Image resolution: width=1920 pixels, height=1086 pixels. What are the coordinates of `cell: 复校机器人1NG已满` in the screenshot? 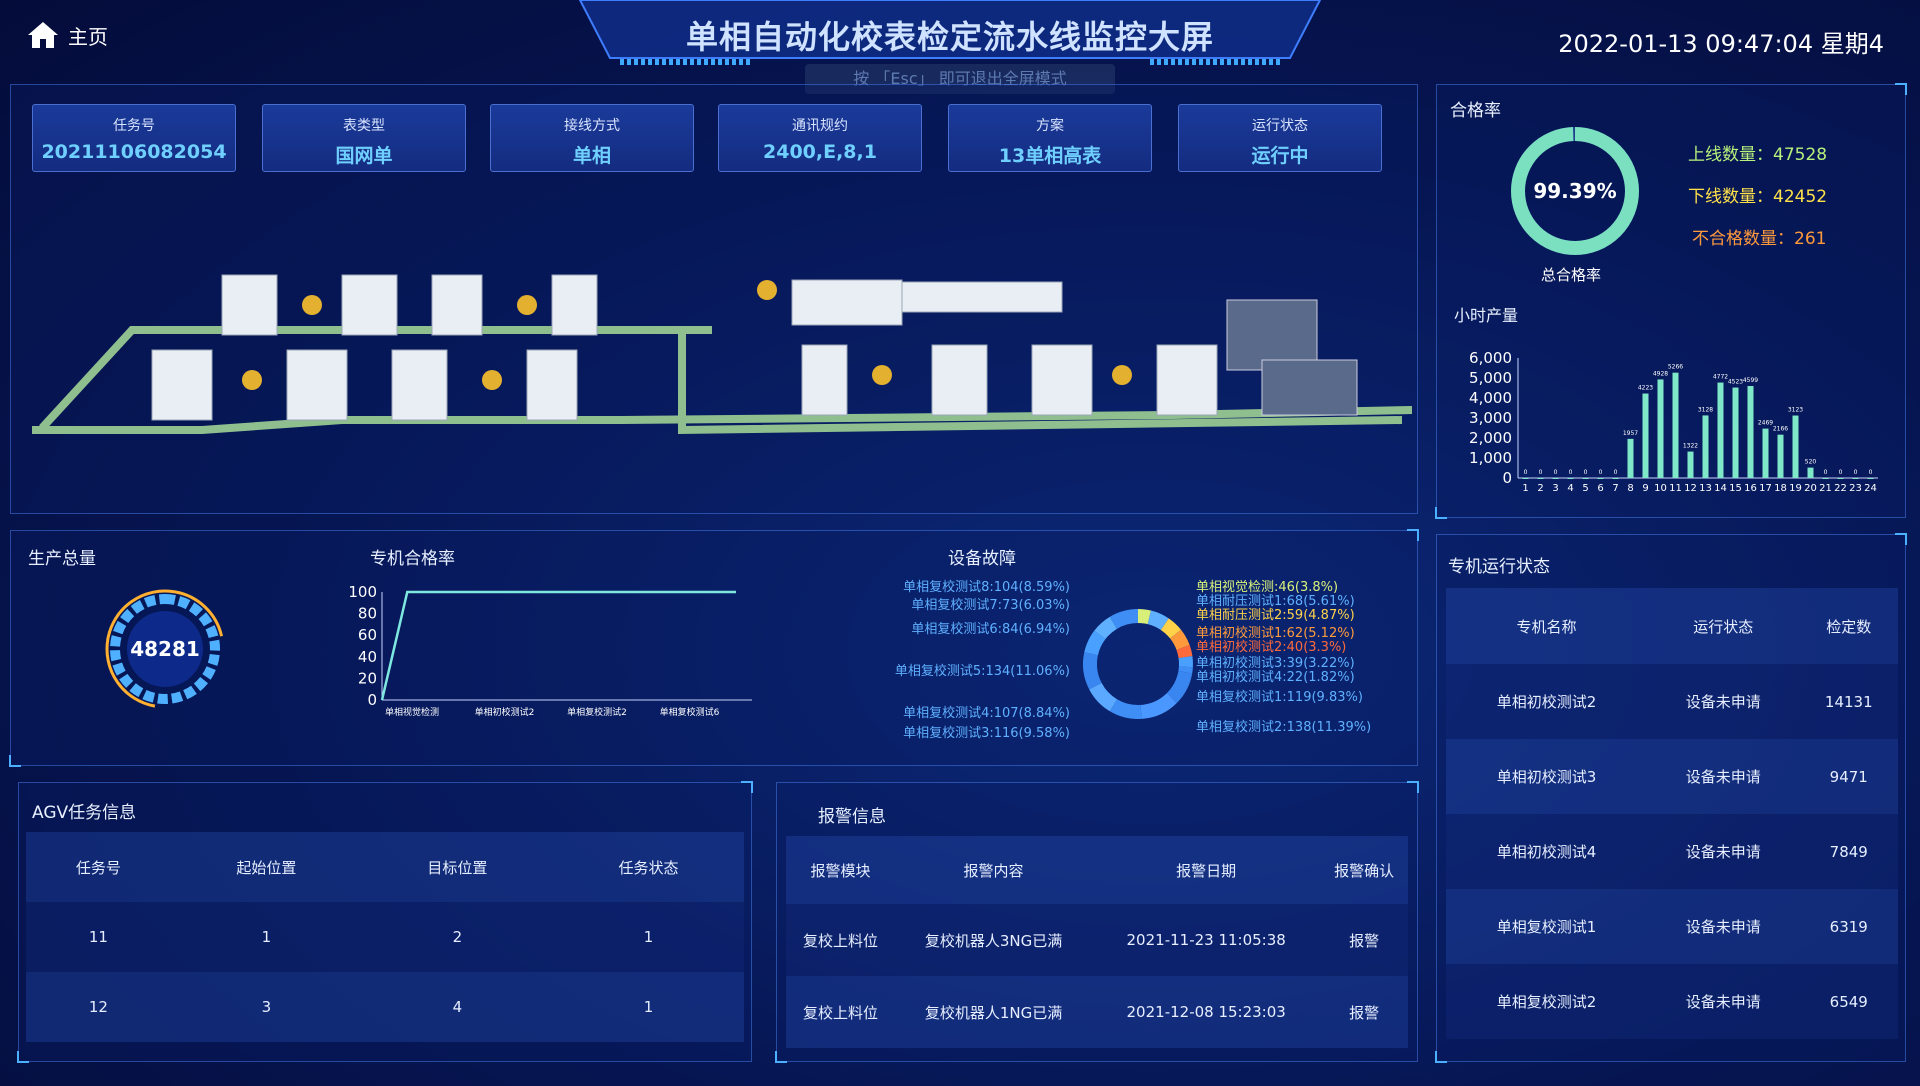 It's located at (993, 1012).